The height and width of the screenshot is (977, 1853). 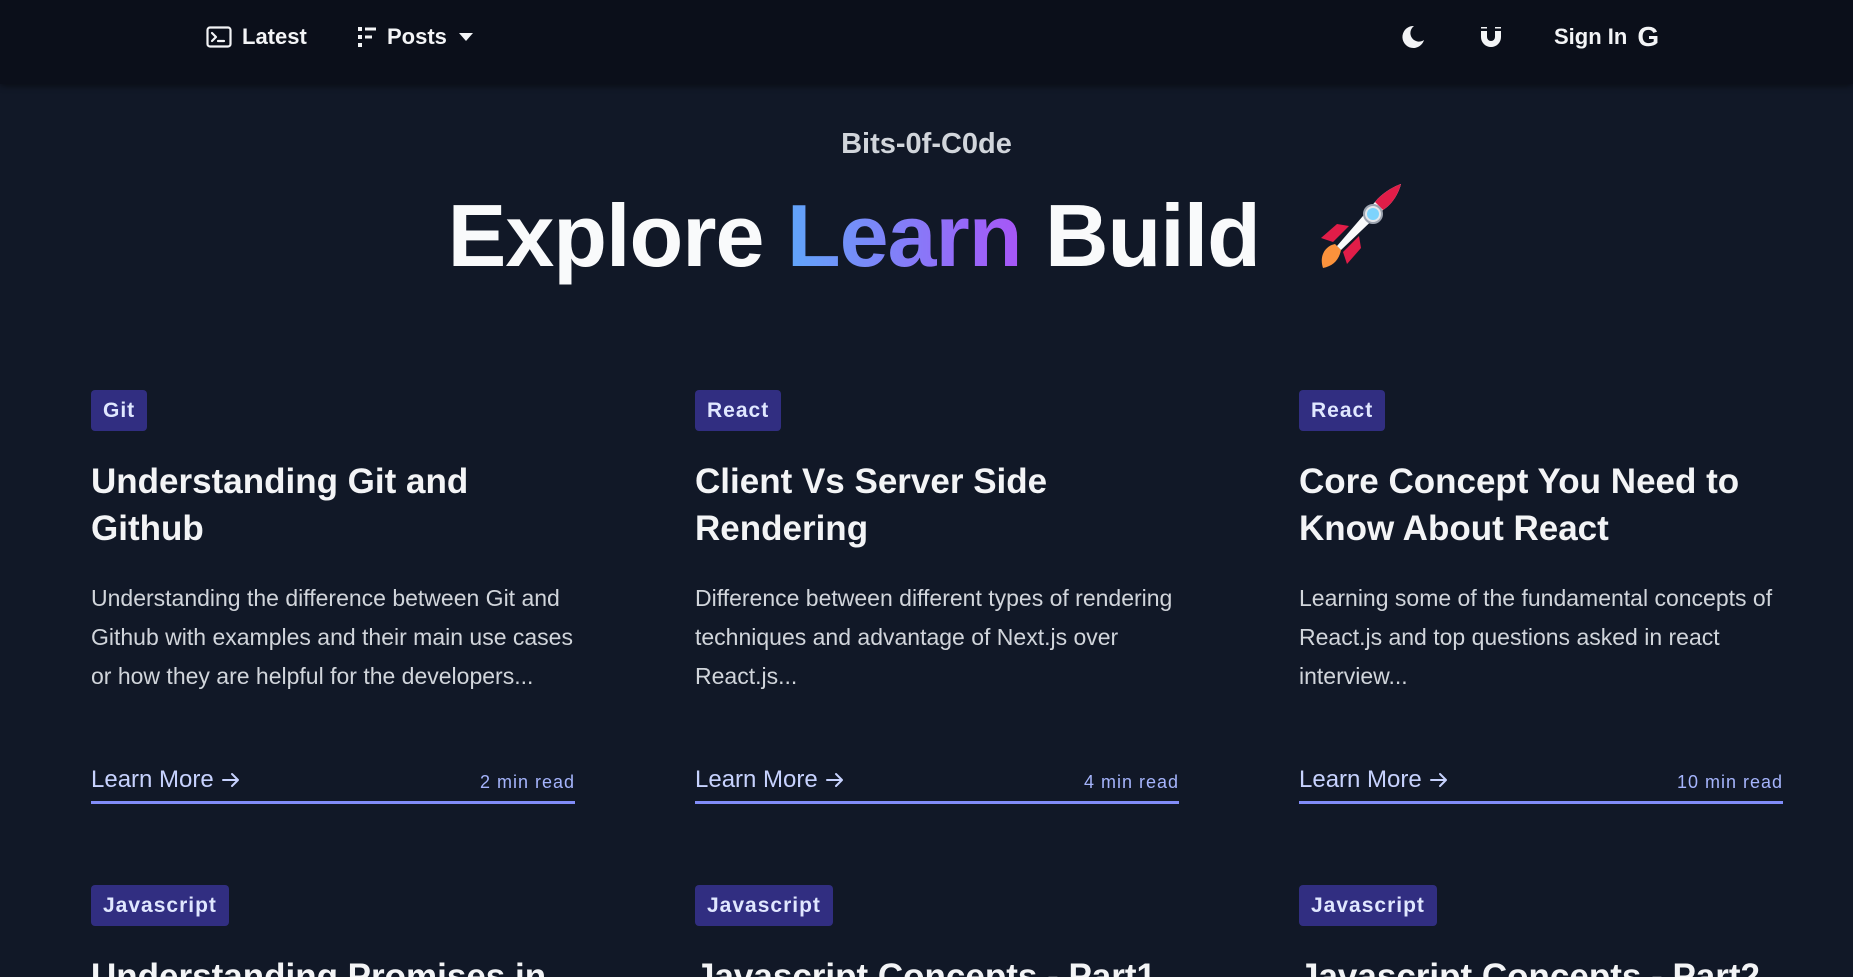 I want to click on sign-in-button: Sign In G, so click(x=1606, y=37).